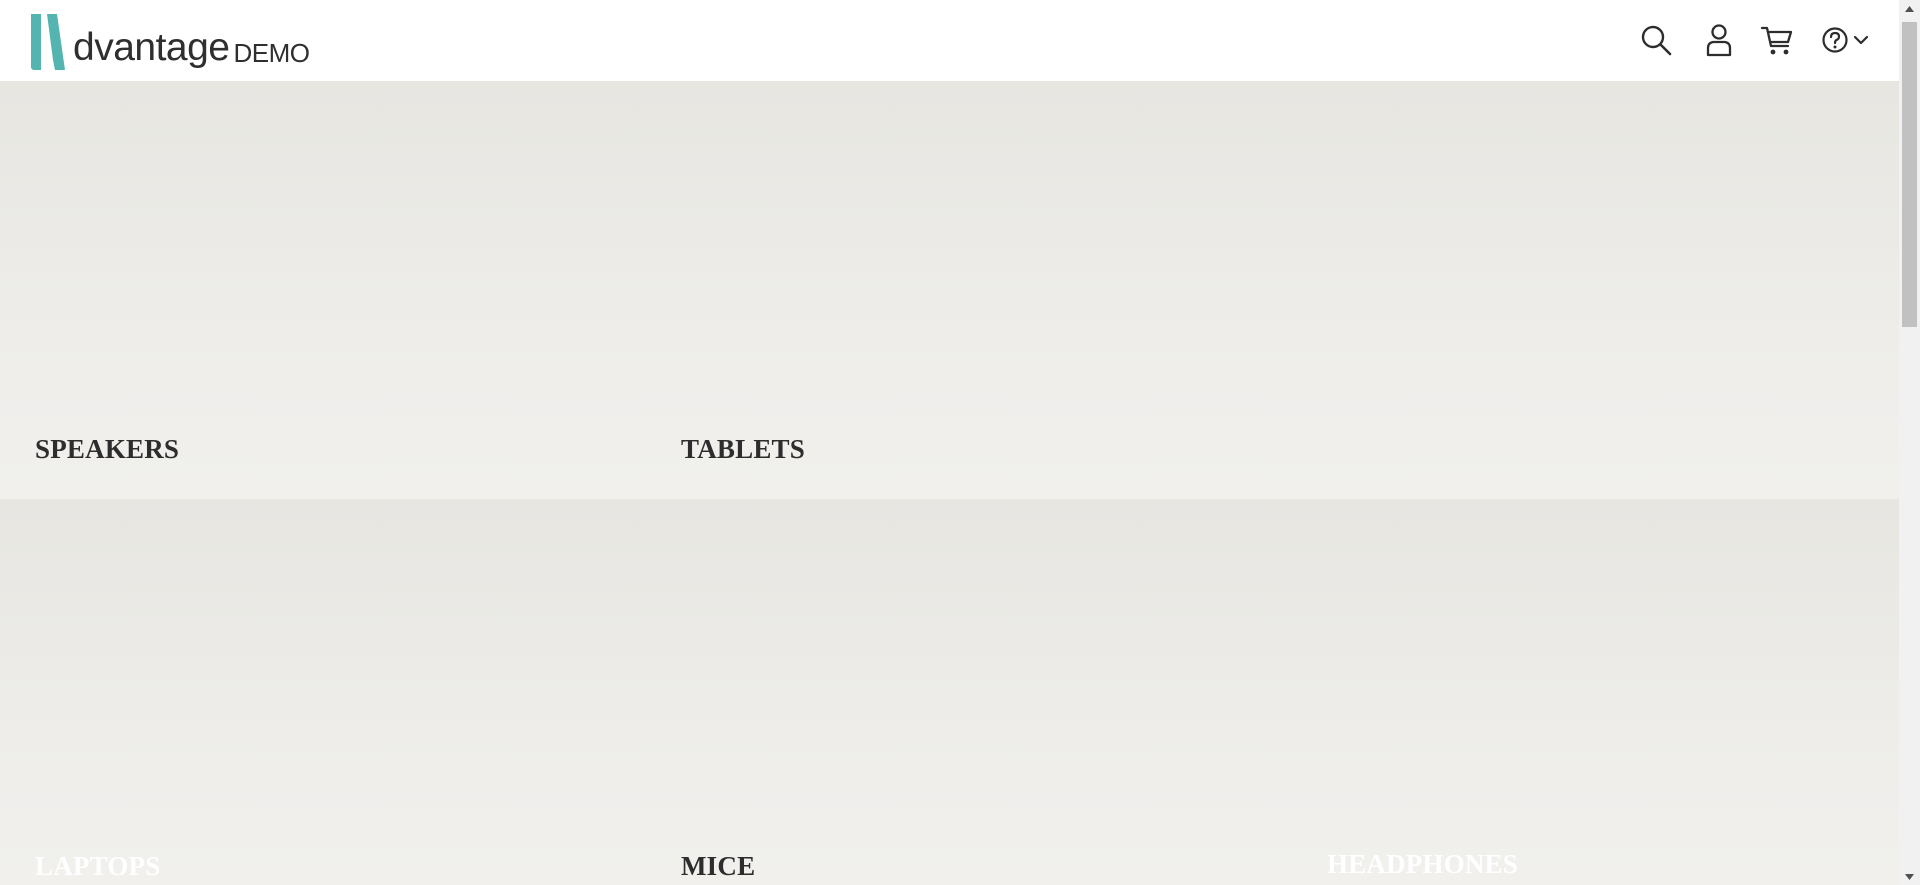  I want to click on scroll-up-arrow-icon, so click(1909, 8).